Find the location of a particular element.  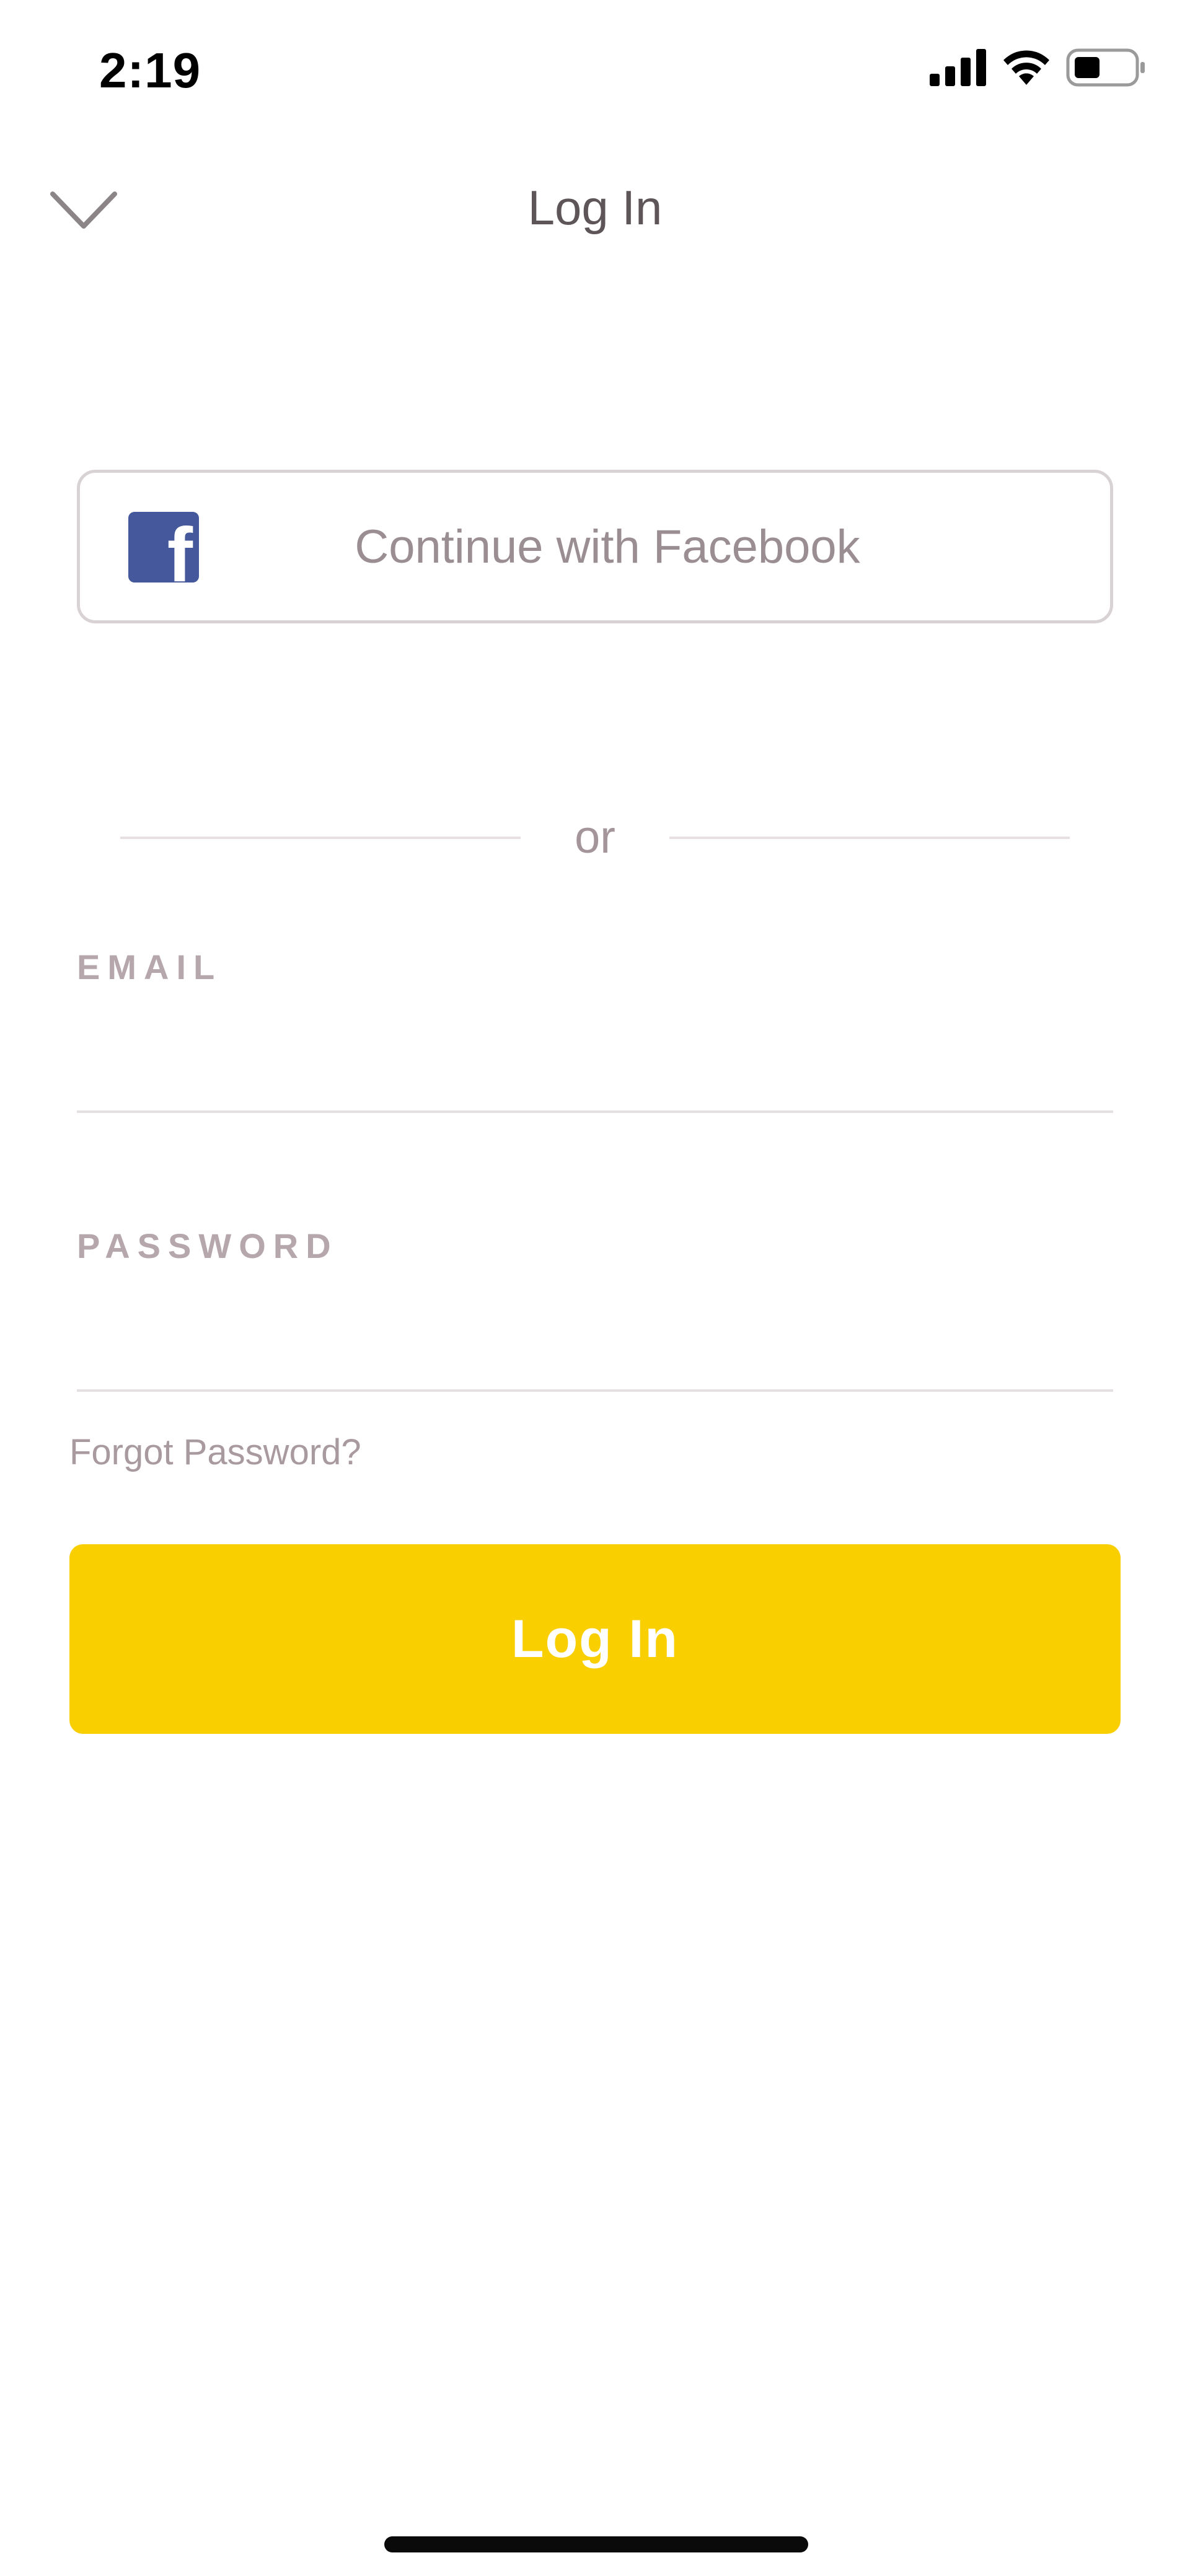

log-in-button: Log In is located at coordinates (595, 1639).